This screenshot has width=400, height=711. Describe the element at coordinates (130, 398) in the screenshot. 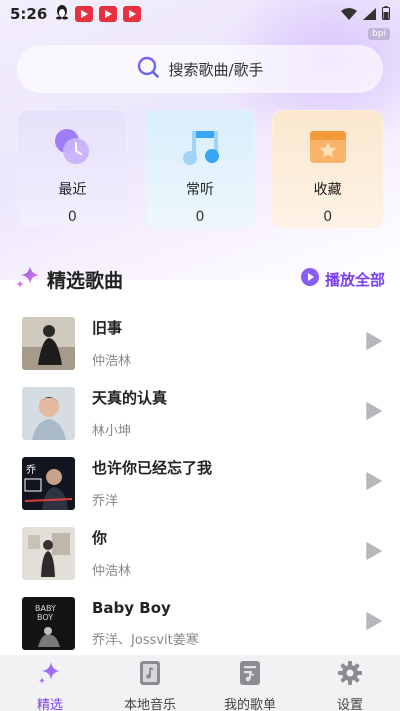

I see `song-title: 天真的认真` at that location.